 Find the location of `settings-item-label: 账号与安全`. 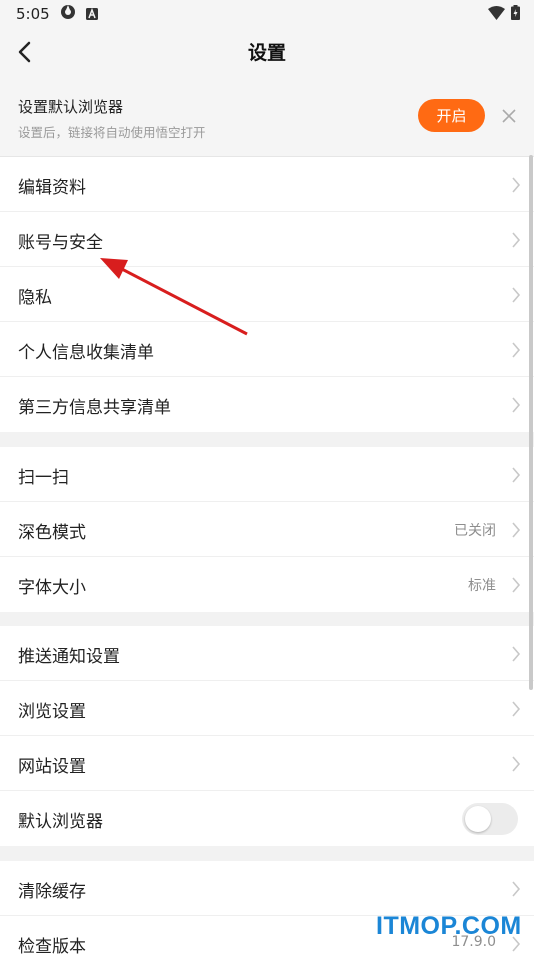

settings-item-label: 账号与安全 is located at coordinates (60, 243).